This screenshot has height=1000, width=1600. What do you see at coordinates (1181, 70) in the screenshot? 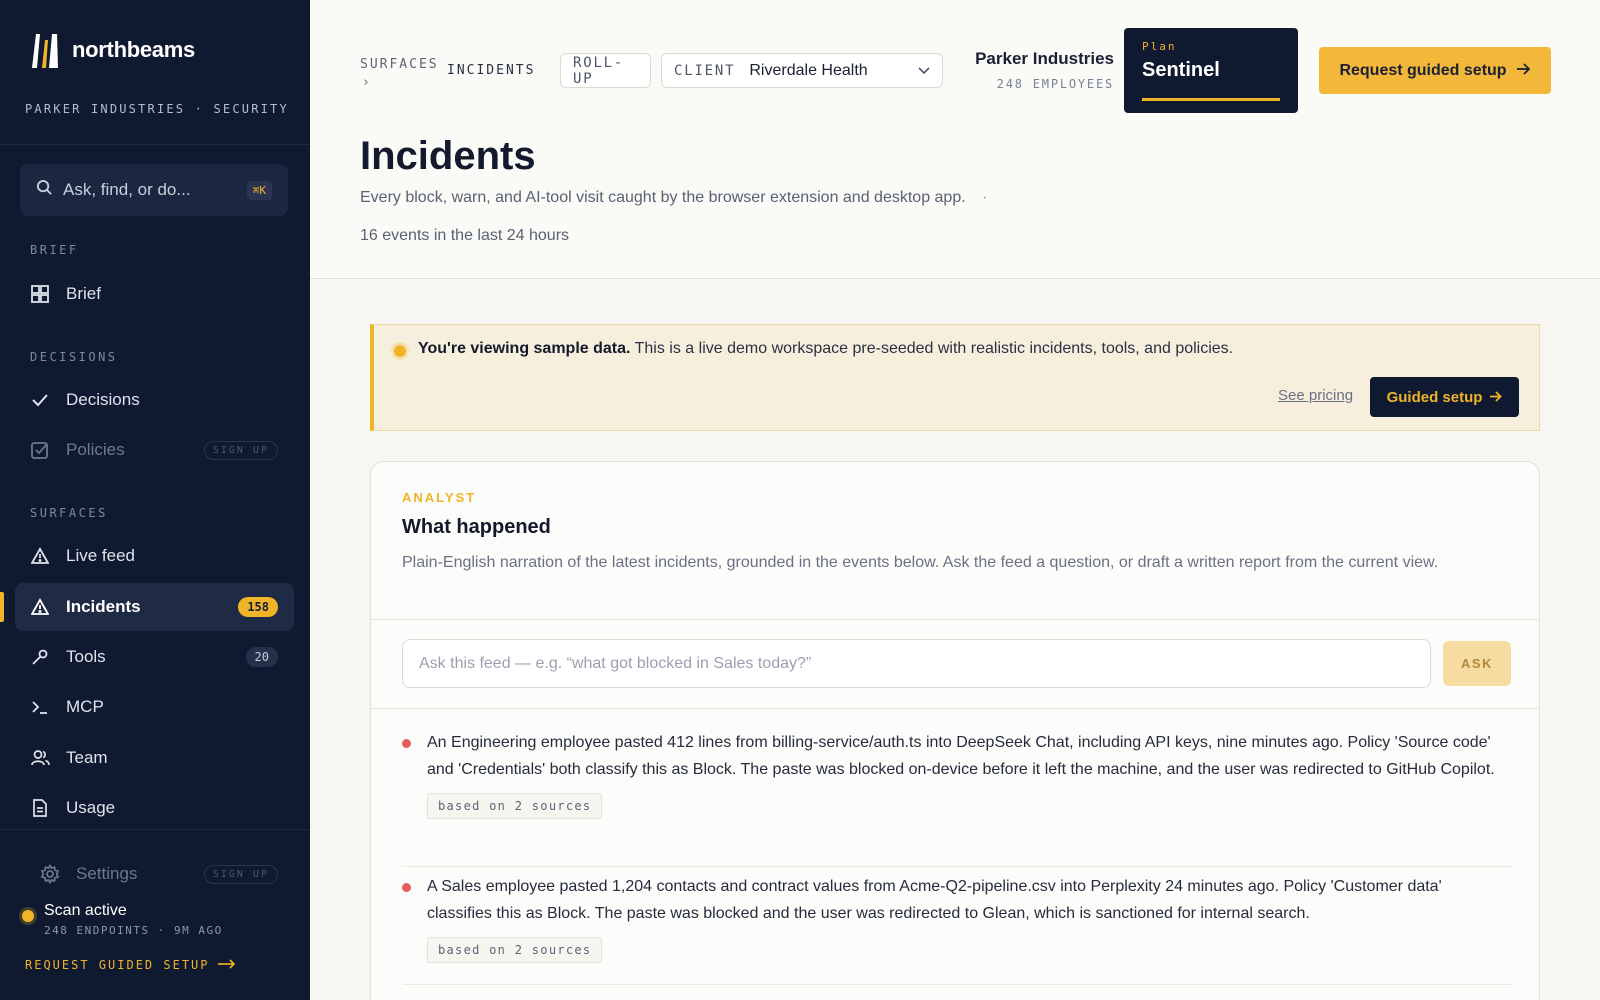
I see `plan-name: Sentinel` at bounding box center [1181, 70].